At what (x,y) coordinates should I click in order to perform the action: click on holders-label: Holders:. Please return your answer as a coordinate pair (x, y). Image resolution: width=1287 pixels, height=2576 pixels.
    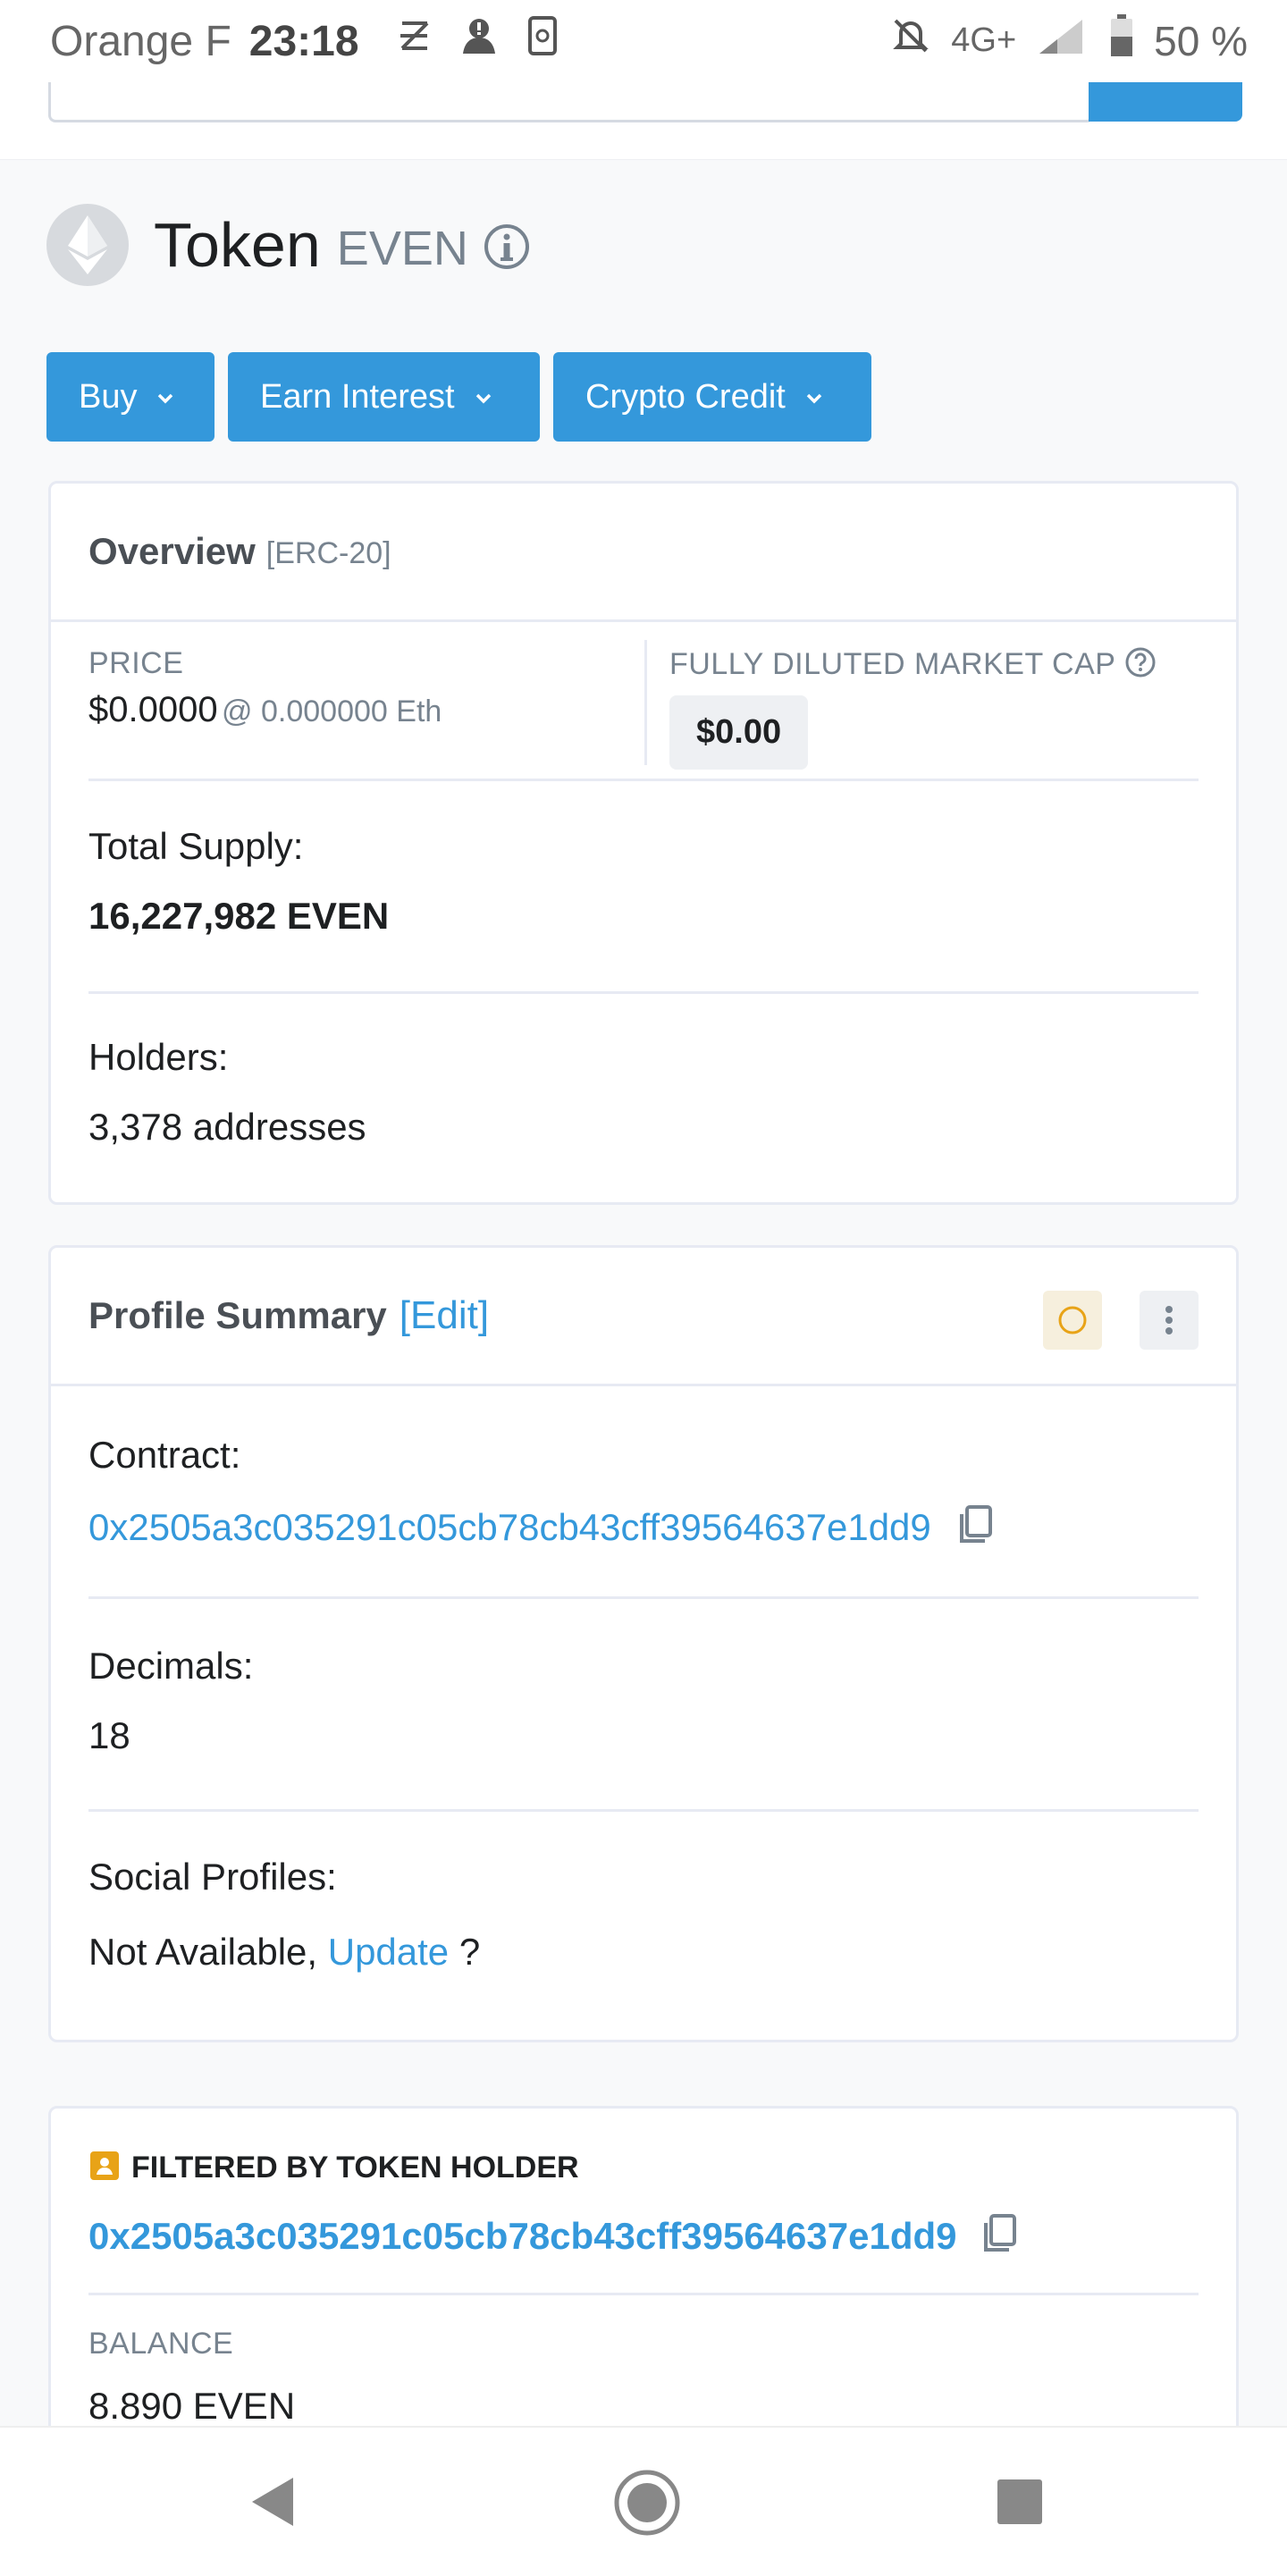
    Looking at the image, I should click on (159, 1057).